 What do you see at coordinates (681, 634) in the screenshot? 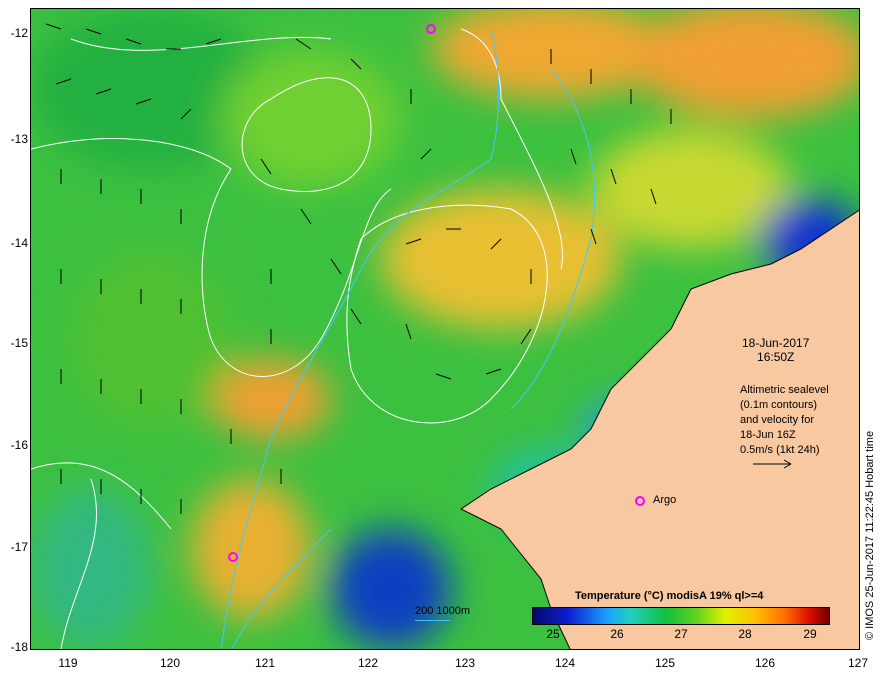
I see `colorbar-tick: 27` at bounding box center [681, 634].